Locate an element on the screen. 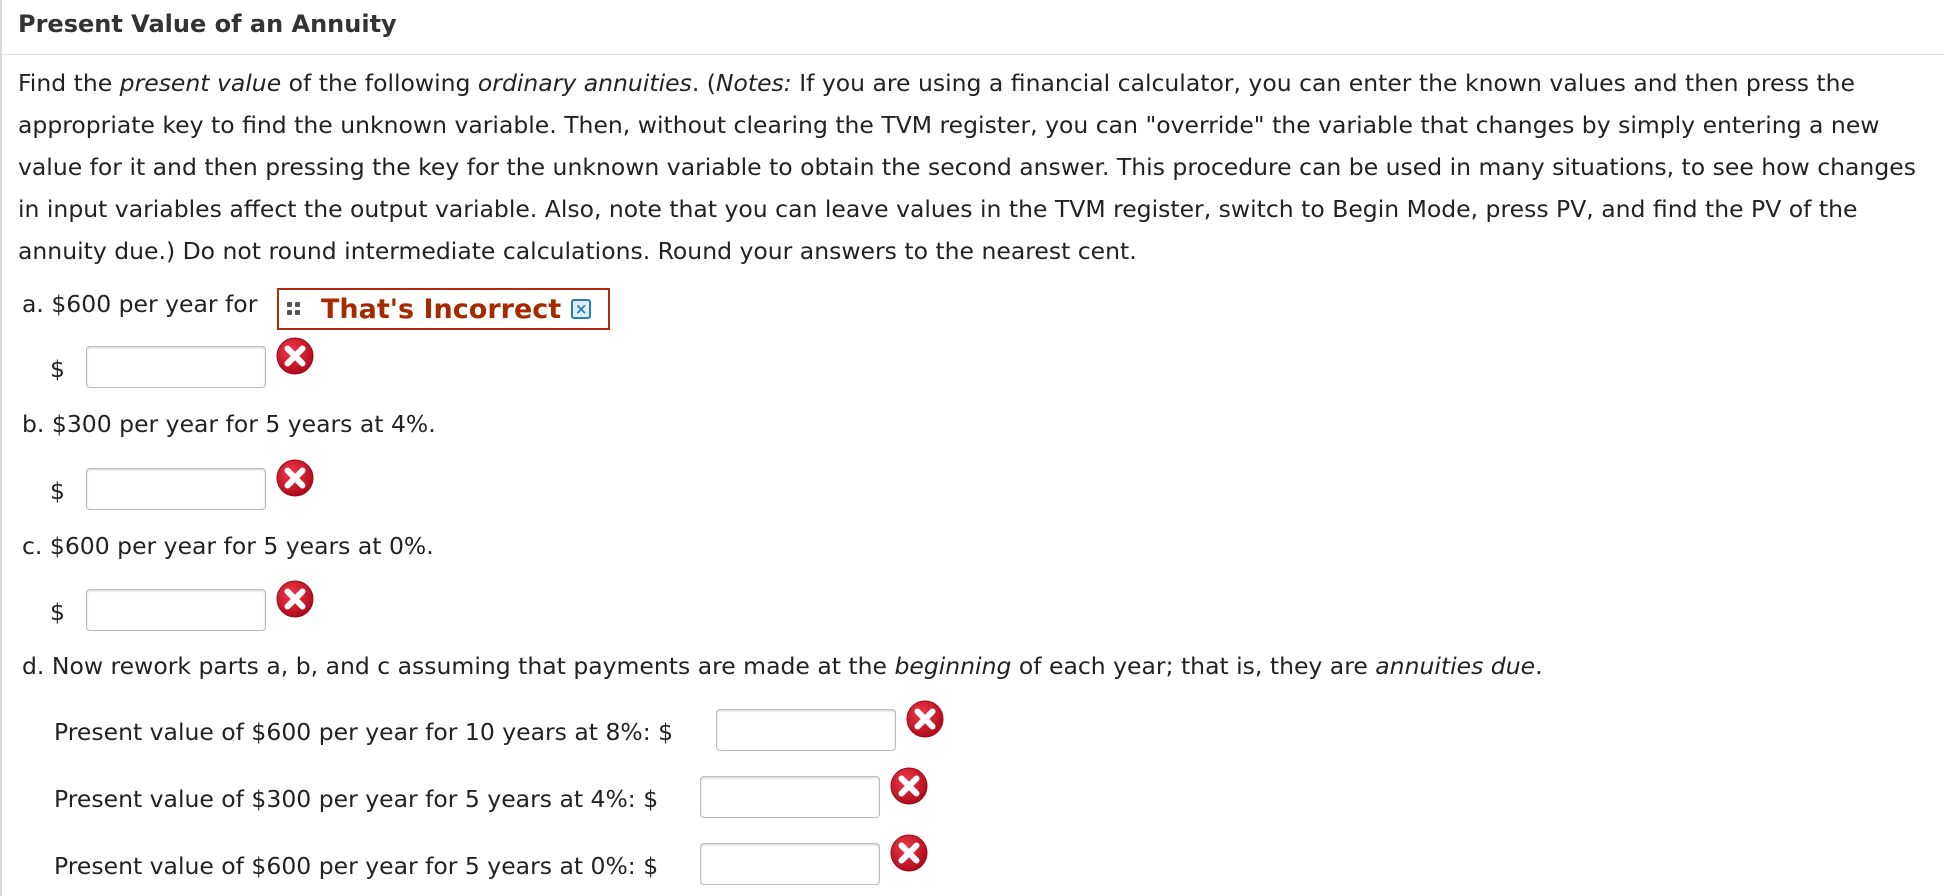 This screenshot has height=896, width=1944. left-border is located at coordinates (1, 448).